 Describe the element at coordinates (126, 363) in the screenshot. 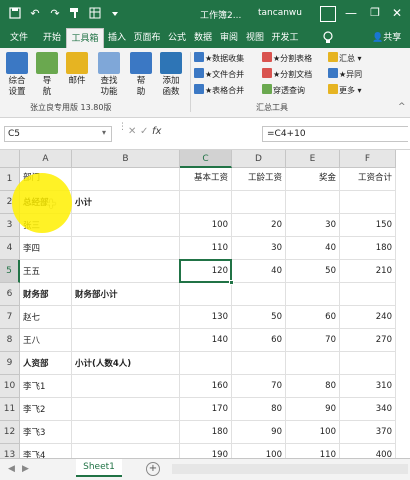

I see `cell-b9: 小计(人数4人)` at that location.